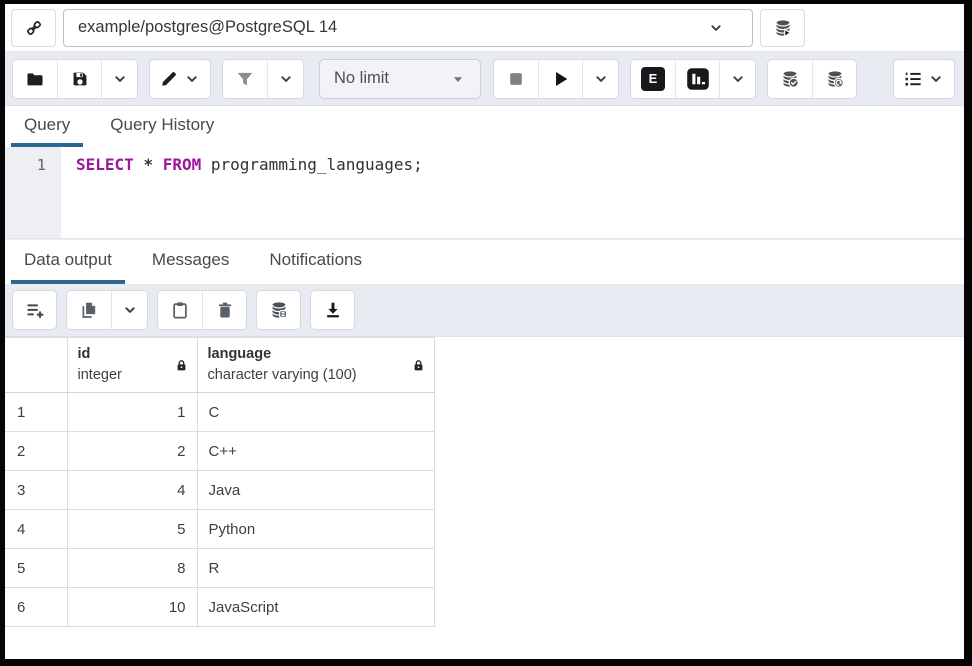  I want to click on id-cell: 1, so click(132, 412).